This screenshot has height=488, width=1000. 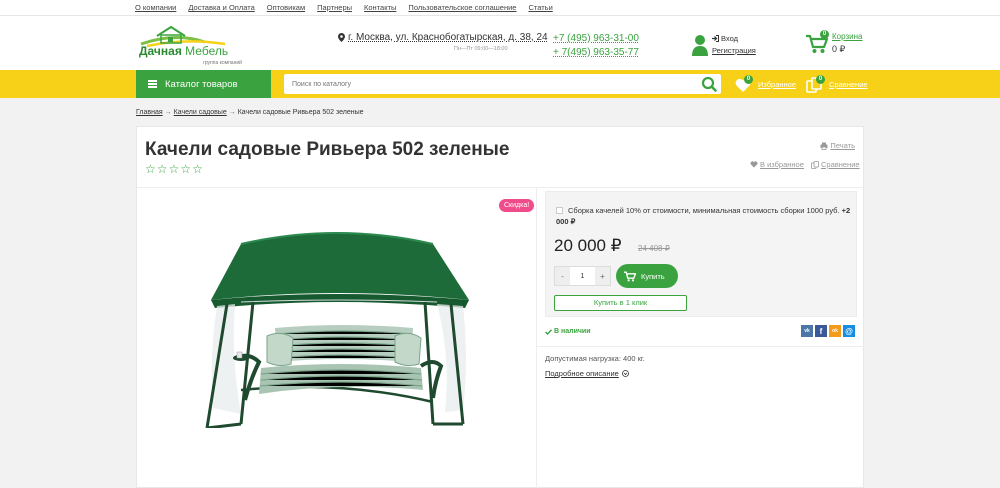 I want to click on quantity-stepper: - 1 +, so click(x=582, y=276).